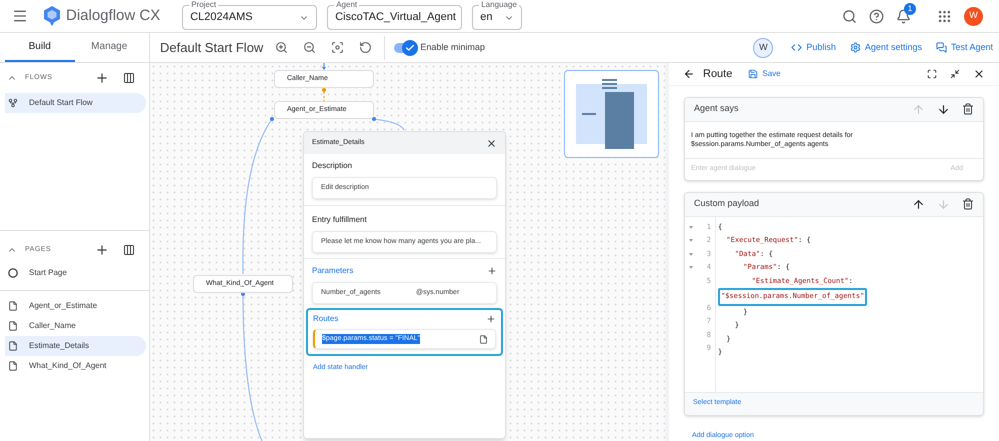 This screenshot has height=441, width=999. I want to click on search-icon, so click(849, 16).